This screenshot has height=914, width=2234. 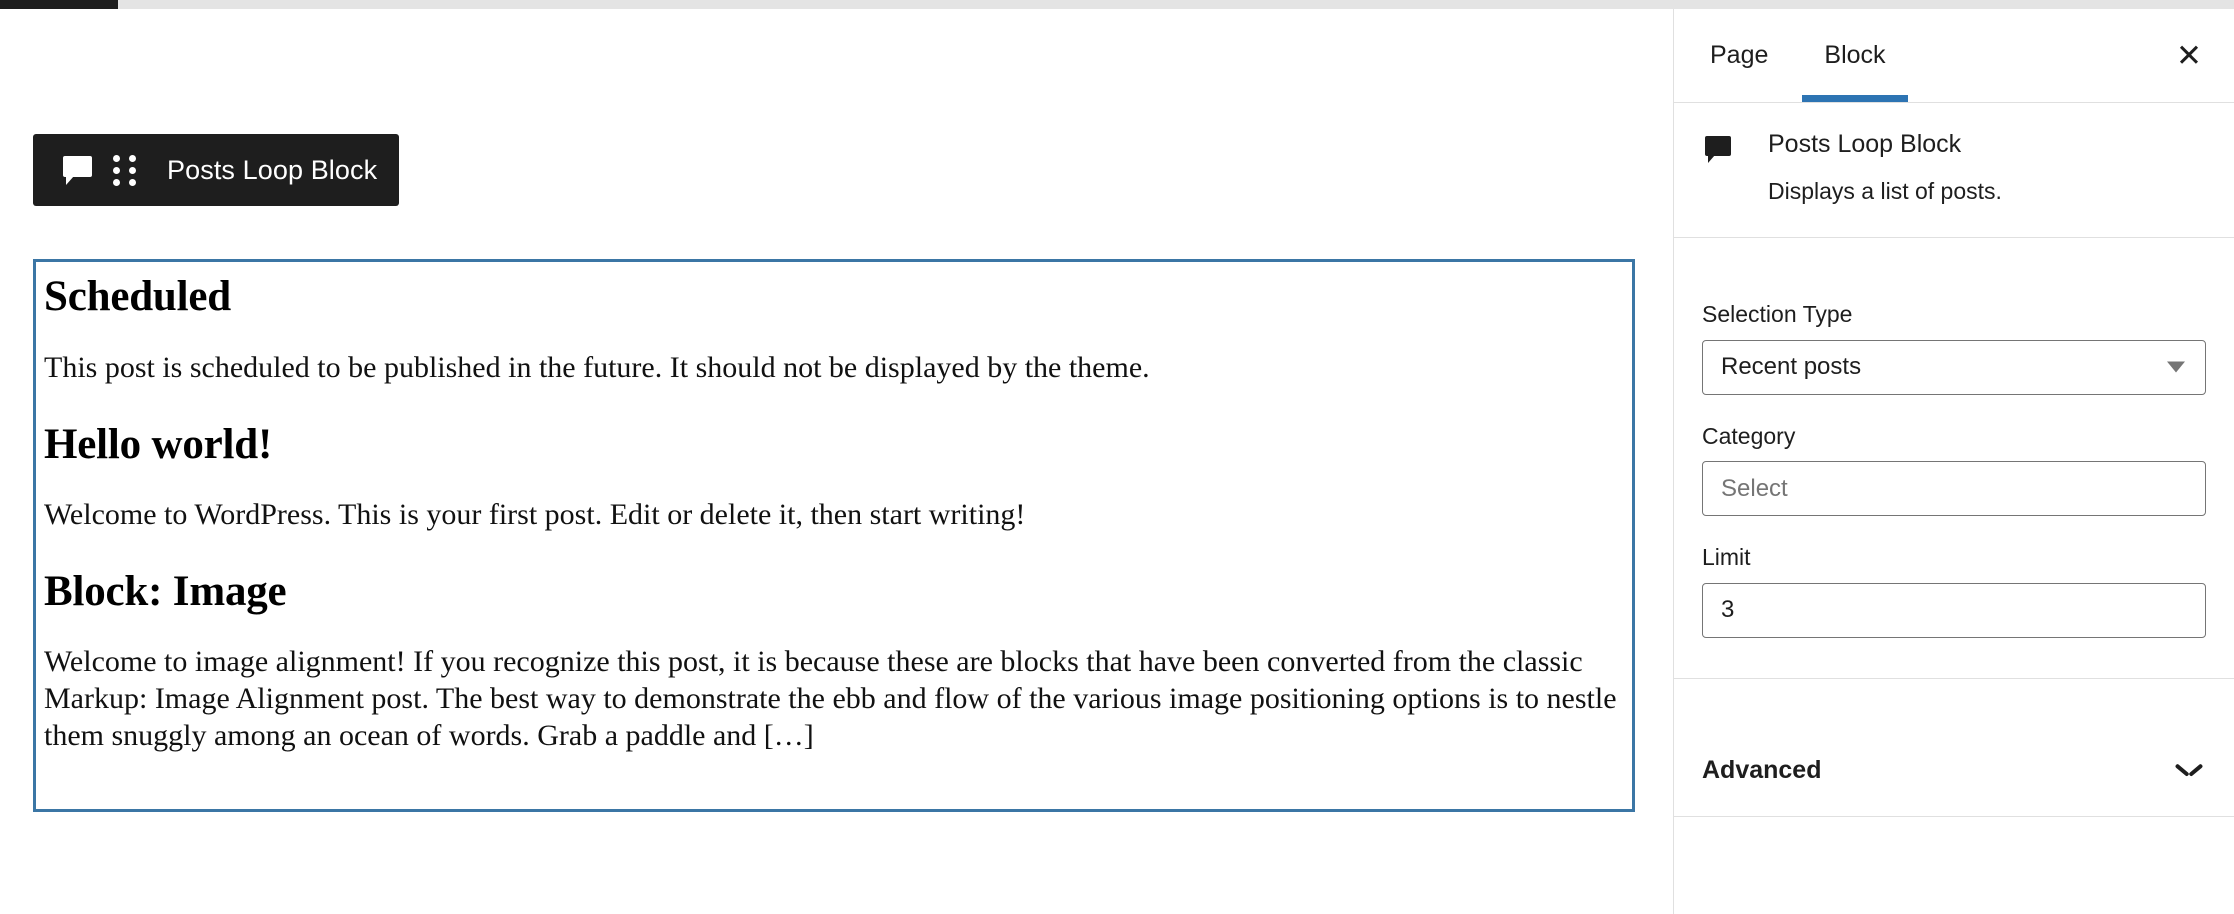 I want to click on block-type-button, so click(x=77, y=170).